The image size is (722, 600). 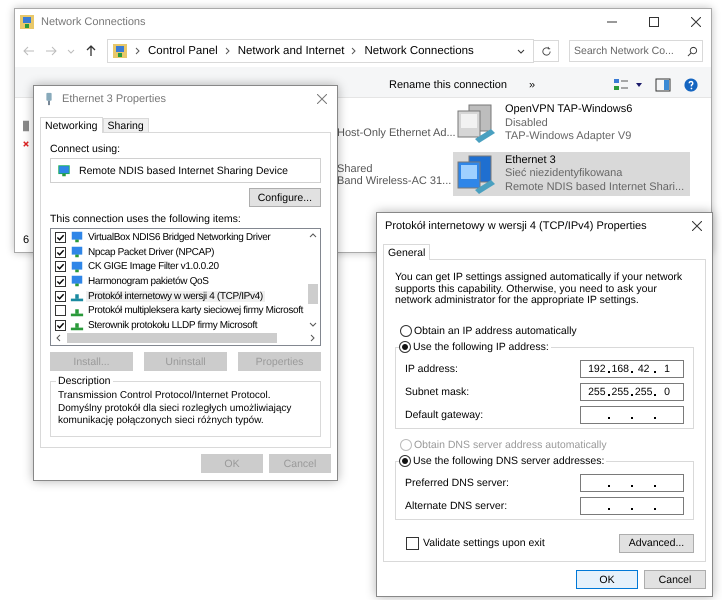 What do you see at coordinates (632, 369) in the screenshot?
I see `ip-address-field: 192 168 42 1` at bounding box center [632, 369].